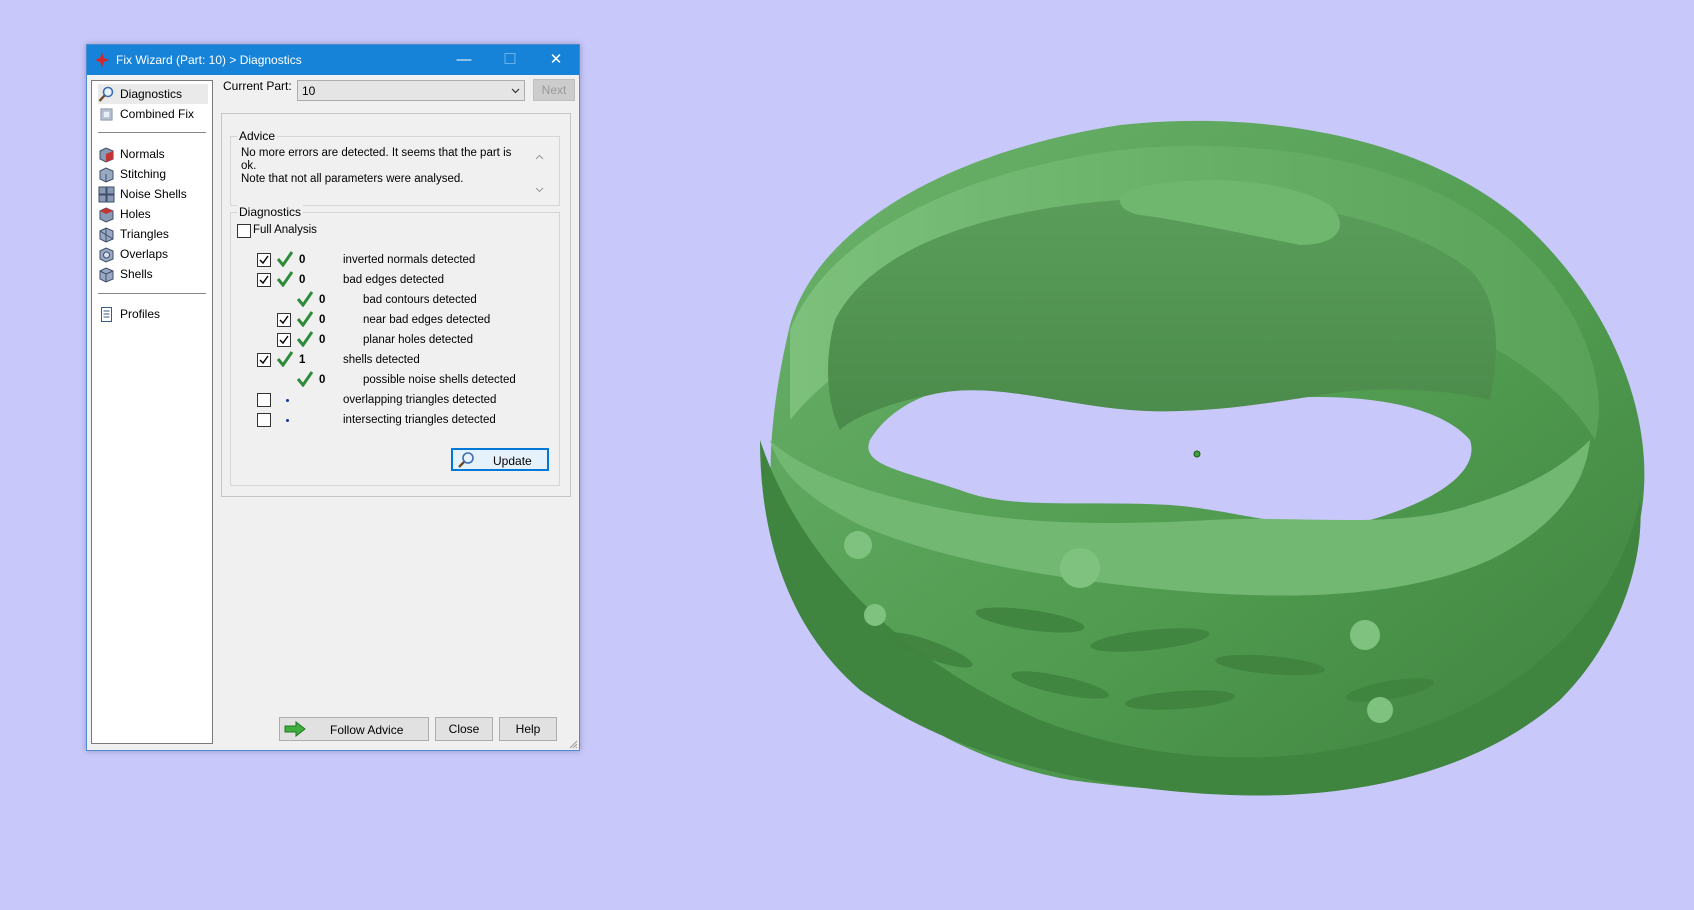 This screenshot has height=910, width=1694. What do you see at coordinates (381, 360) in the screenshot?
I see `shells-text: shells detected` at bounding box center [381, 360].